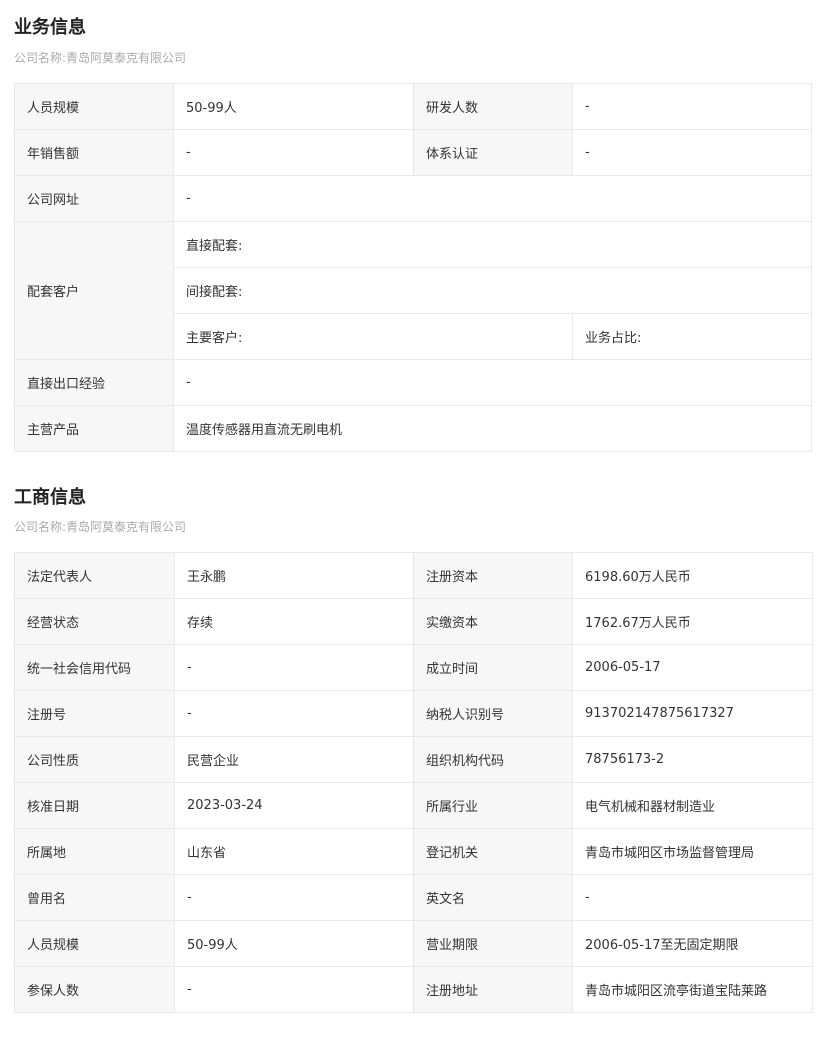 The height and width of the screenshot is (1050, 826). What do you see at coordinates (50, 497) in the screenshot?
I see `industrial-info-title: 工商信息` at bounding box center [50, 497].